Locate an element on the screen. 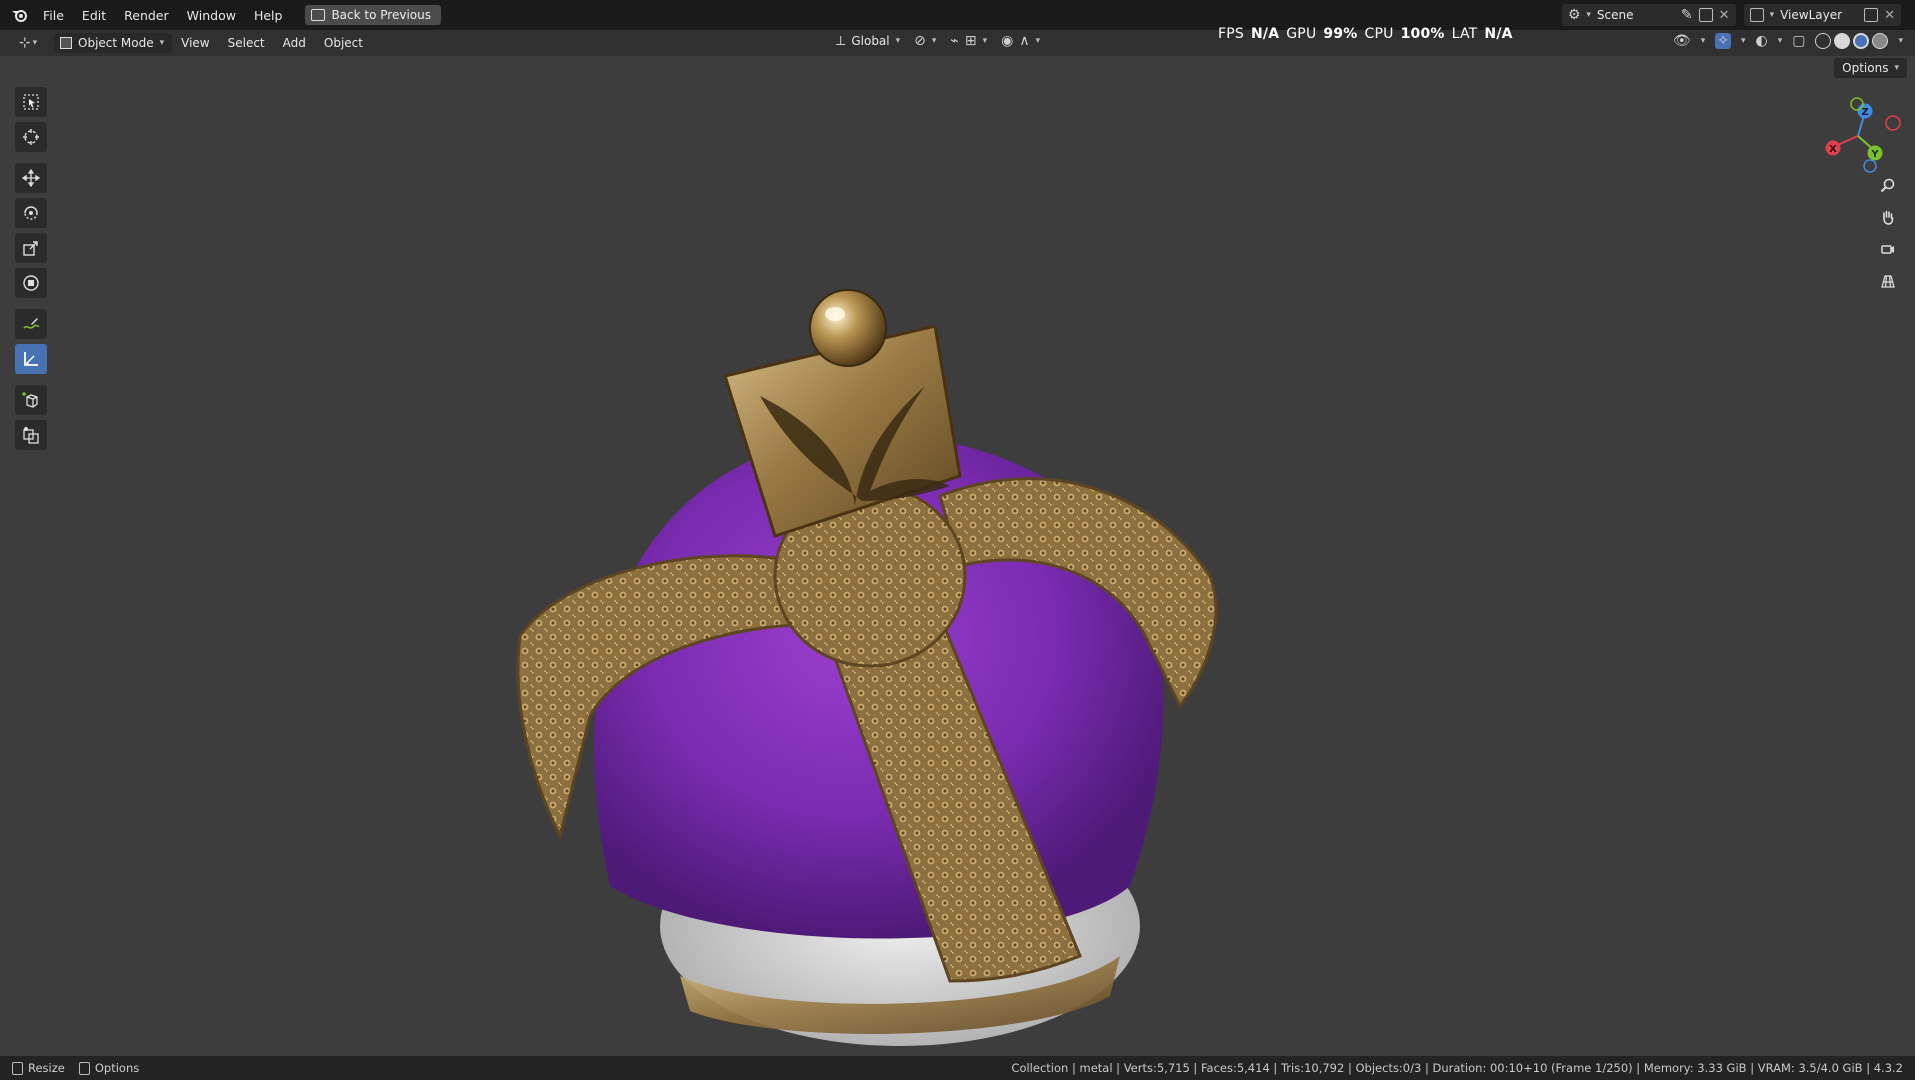 The image size is (1915, 1080). resize-hint: Resize is located at coordinates (38, 1068).